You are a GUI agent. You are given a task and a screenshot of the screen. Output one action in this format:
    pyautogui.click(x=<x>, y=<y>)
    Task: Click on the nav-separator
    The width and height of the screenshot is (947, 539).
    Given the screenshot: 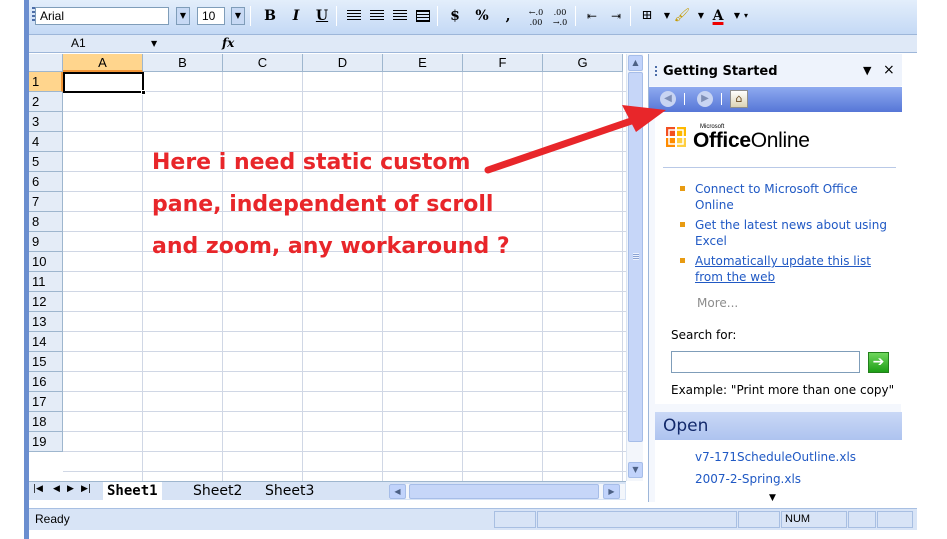 What is the action you would take?
    pyautogui.click(x=684, y=99)
    